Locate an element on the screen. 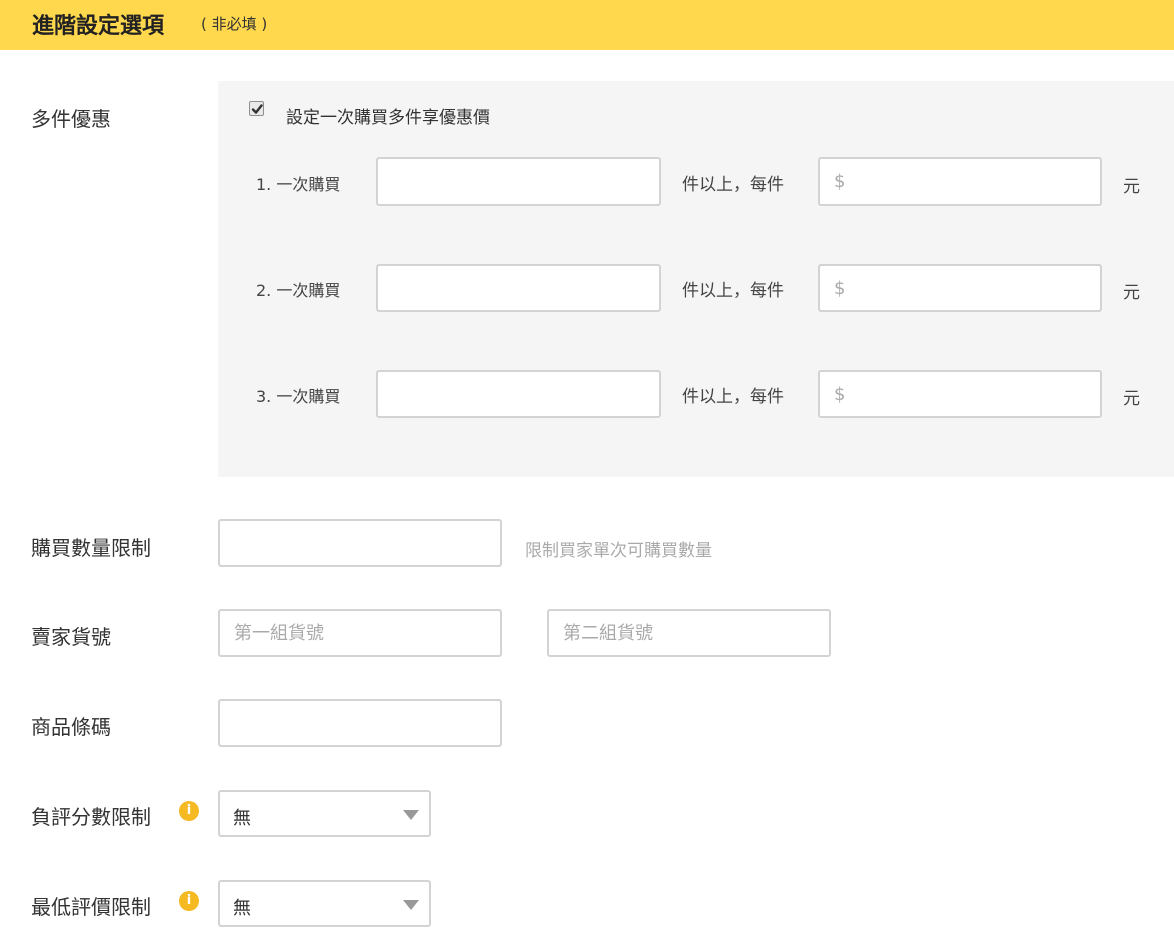  purchase-limit-hint: 限制買家單次可購買數量 is located at coordinates (618, 551).